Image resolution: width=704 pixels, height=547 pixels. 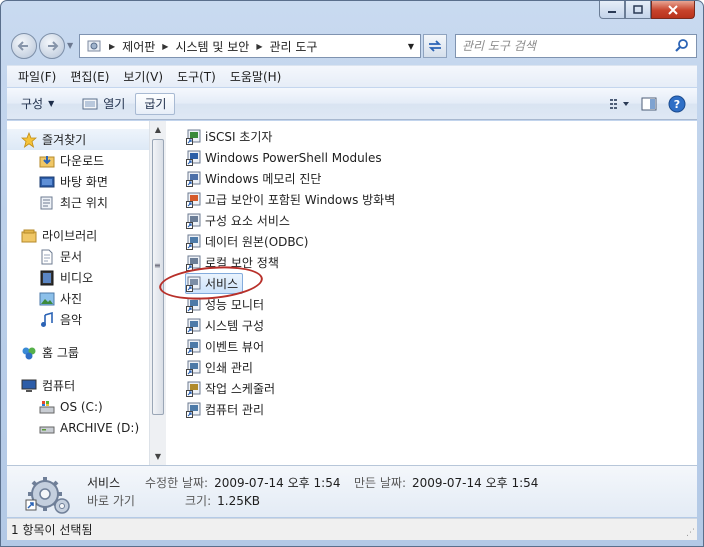 What do you see at coordinates (227, 325) in the screenshot?
I see `file-item: 시스템 구성` at bounding box center [227, 325].